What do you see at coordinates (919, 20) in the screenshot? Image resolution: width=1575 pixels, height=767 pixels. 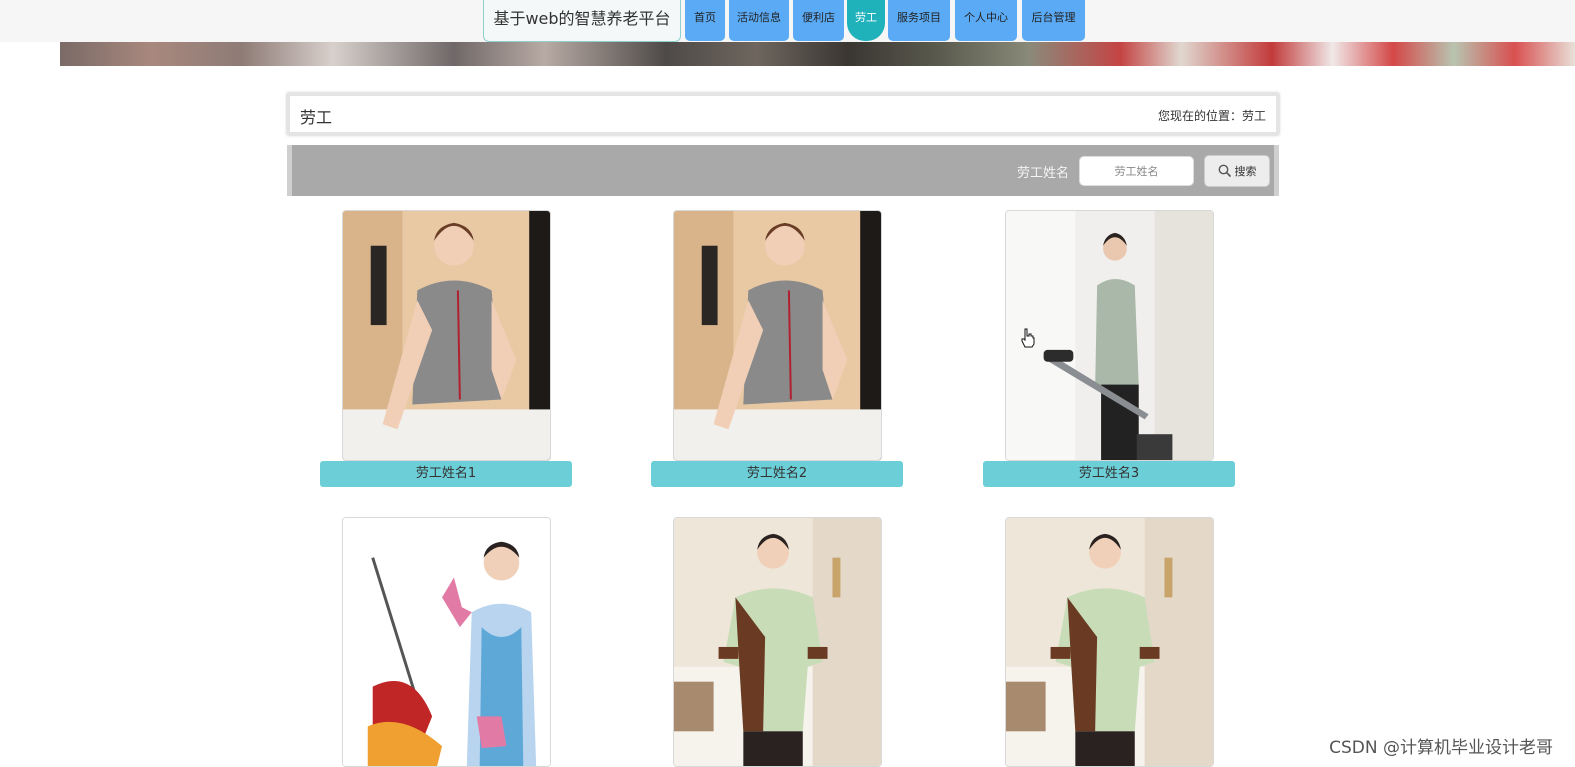 I see `nav-services: 服务项目` at bounding box center [919, 20].